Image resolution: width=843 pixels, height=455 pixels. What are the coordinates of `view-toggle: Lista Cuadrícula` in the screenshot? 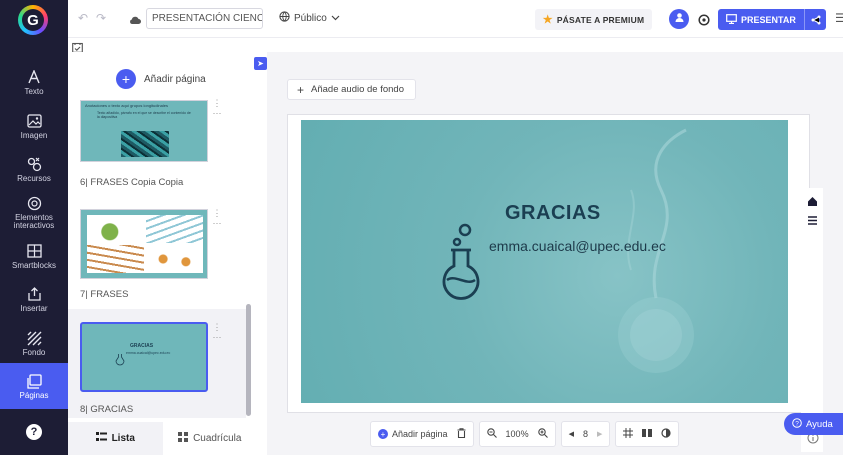 It's located at (162, 438).